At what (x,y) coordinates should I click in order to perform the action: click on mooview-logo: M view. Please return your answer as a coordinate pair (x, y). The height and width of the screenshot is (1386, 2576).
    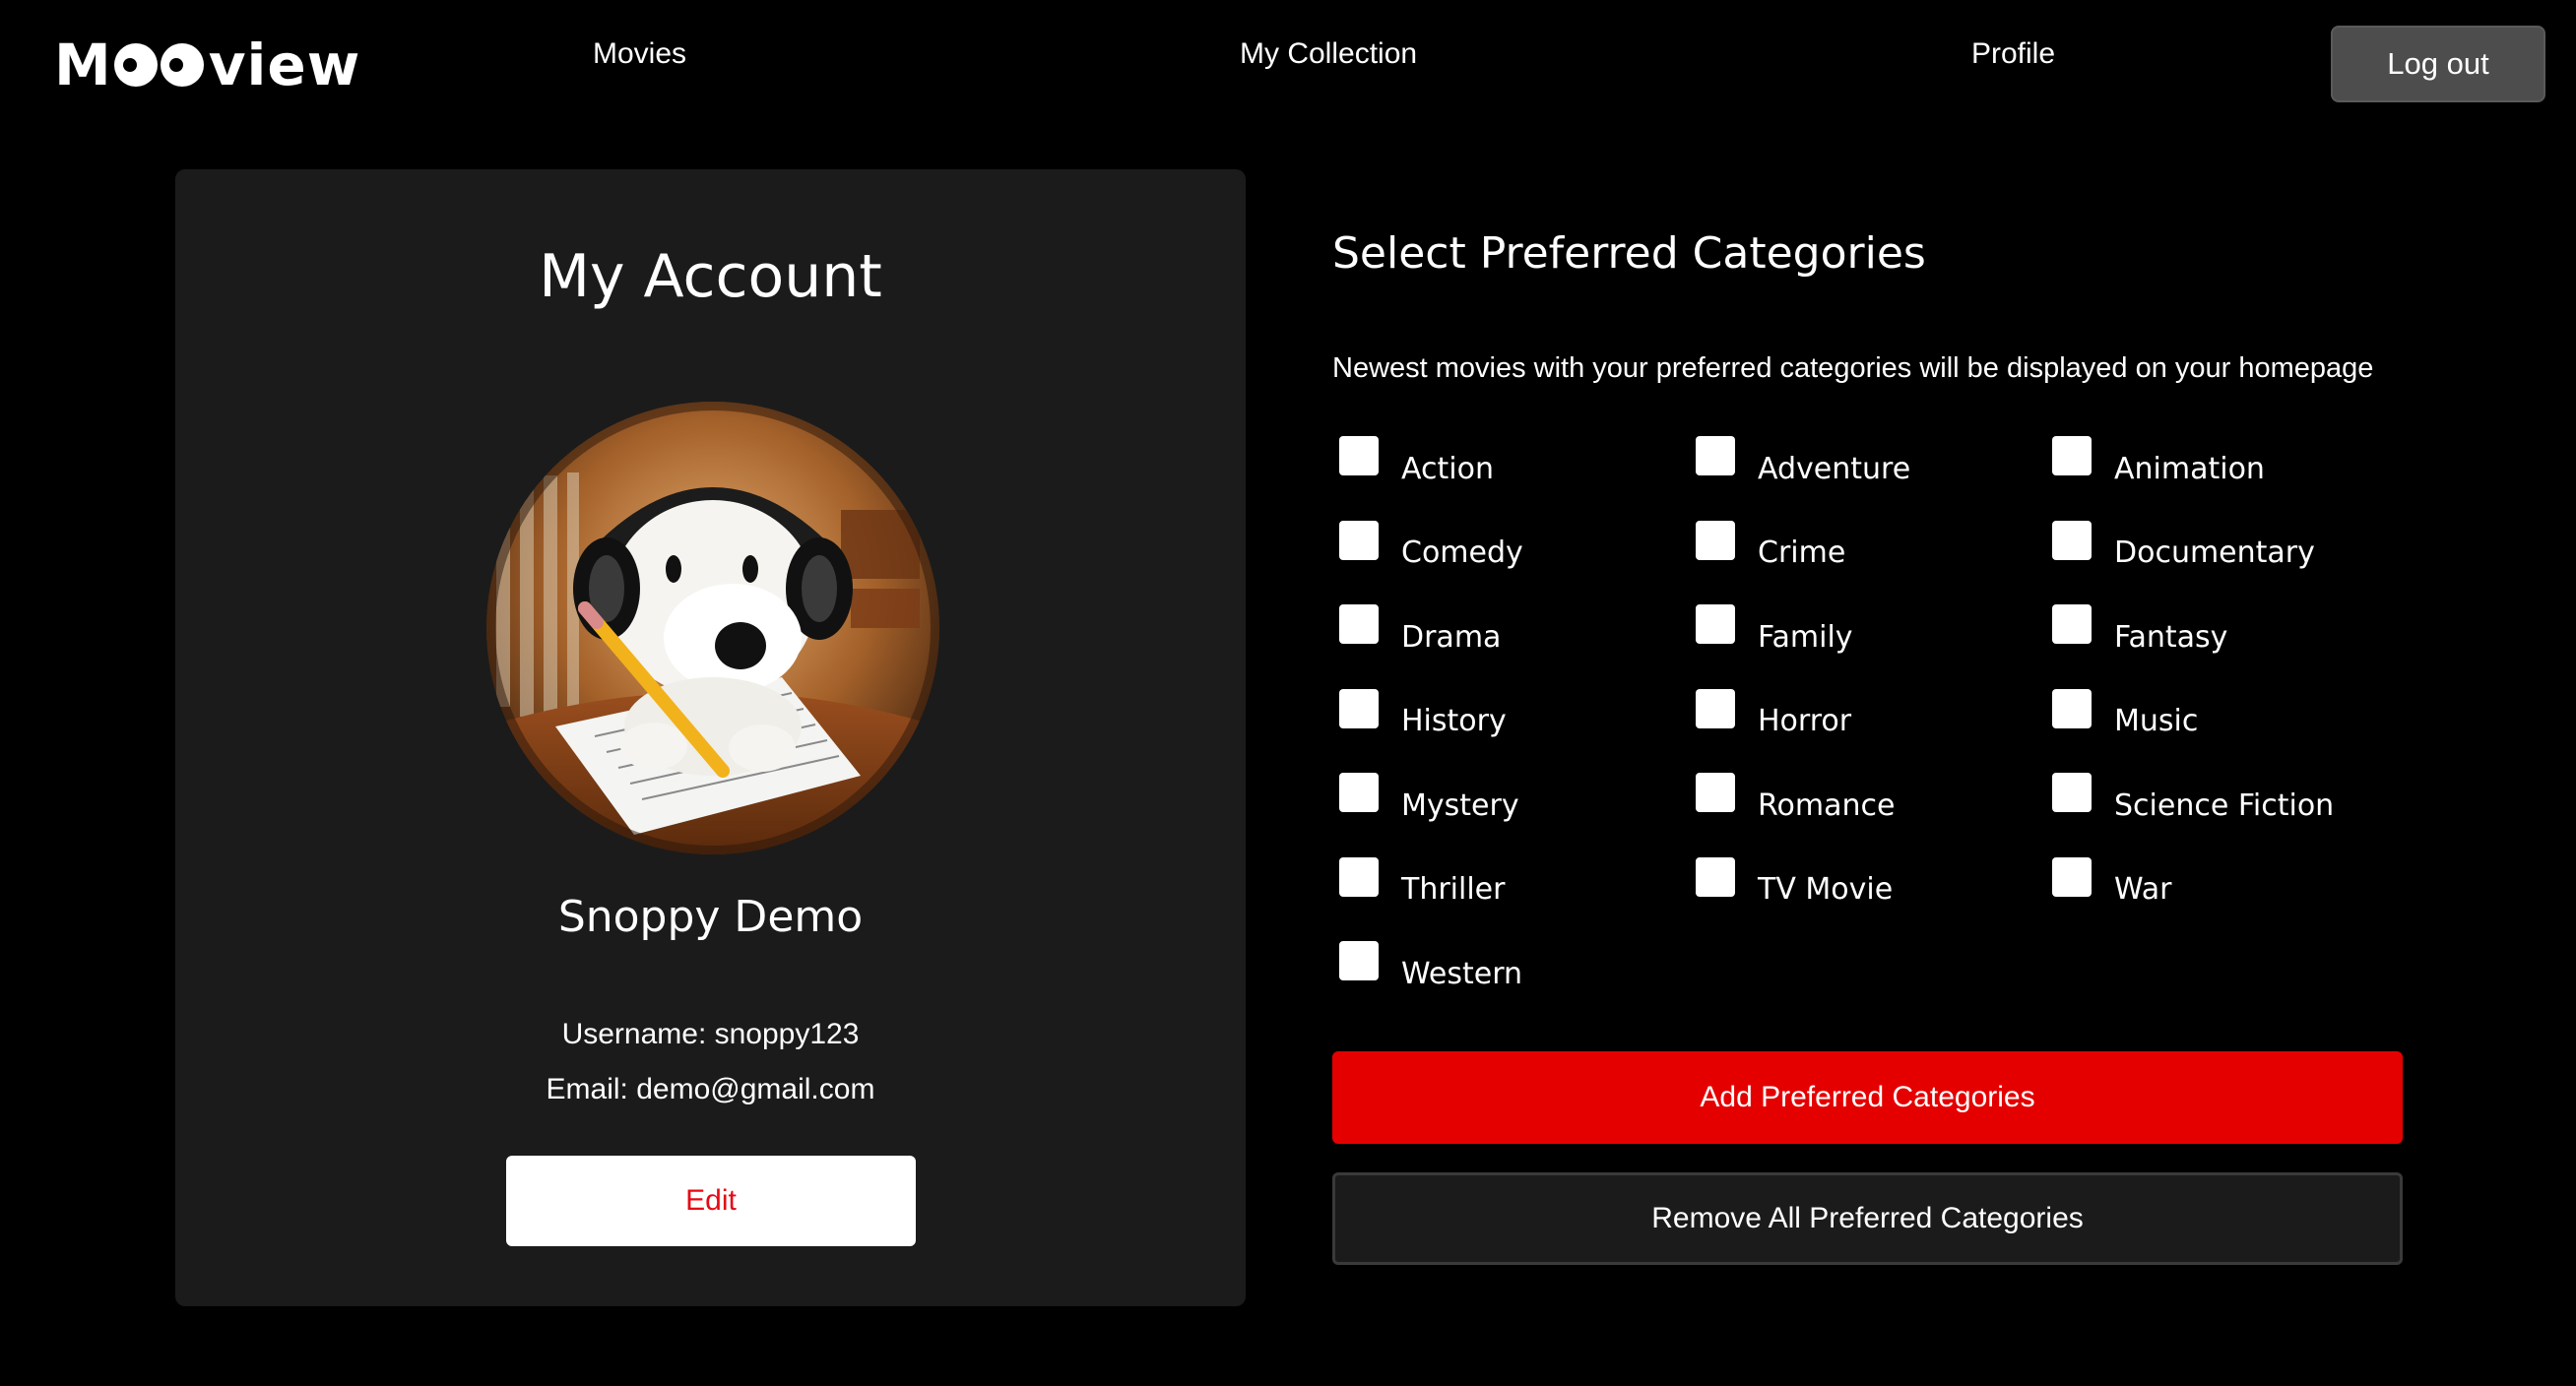
    Looking at the image, I should click on (207, 65).